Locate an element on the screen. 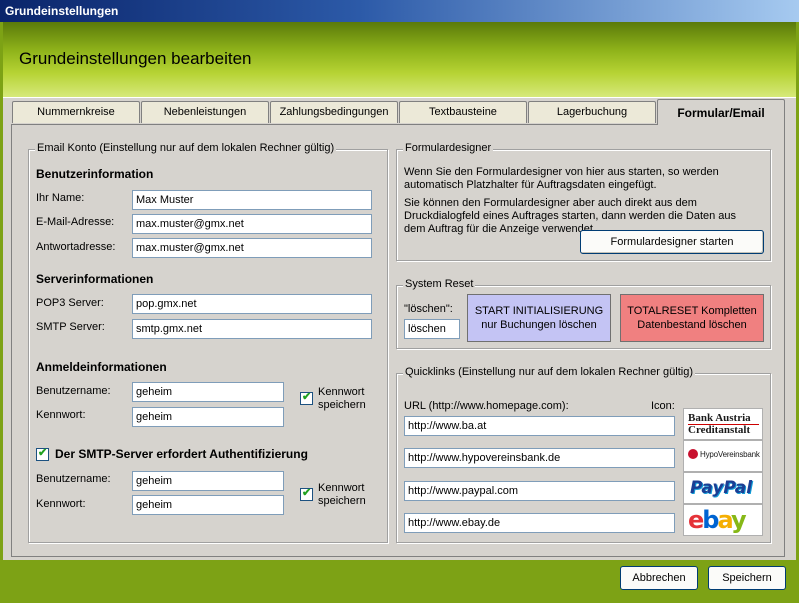 This screenshot has width=799, height=603. hypo-emblem-icon is located at coordinates (693, 454).